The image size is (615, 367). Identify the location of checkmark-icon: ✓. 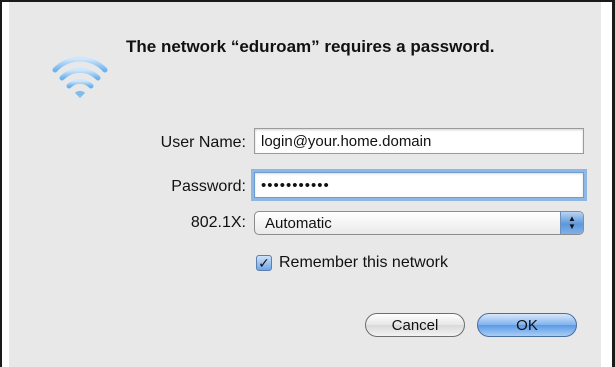
(264, 263).